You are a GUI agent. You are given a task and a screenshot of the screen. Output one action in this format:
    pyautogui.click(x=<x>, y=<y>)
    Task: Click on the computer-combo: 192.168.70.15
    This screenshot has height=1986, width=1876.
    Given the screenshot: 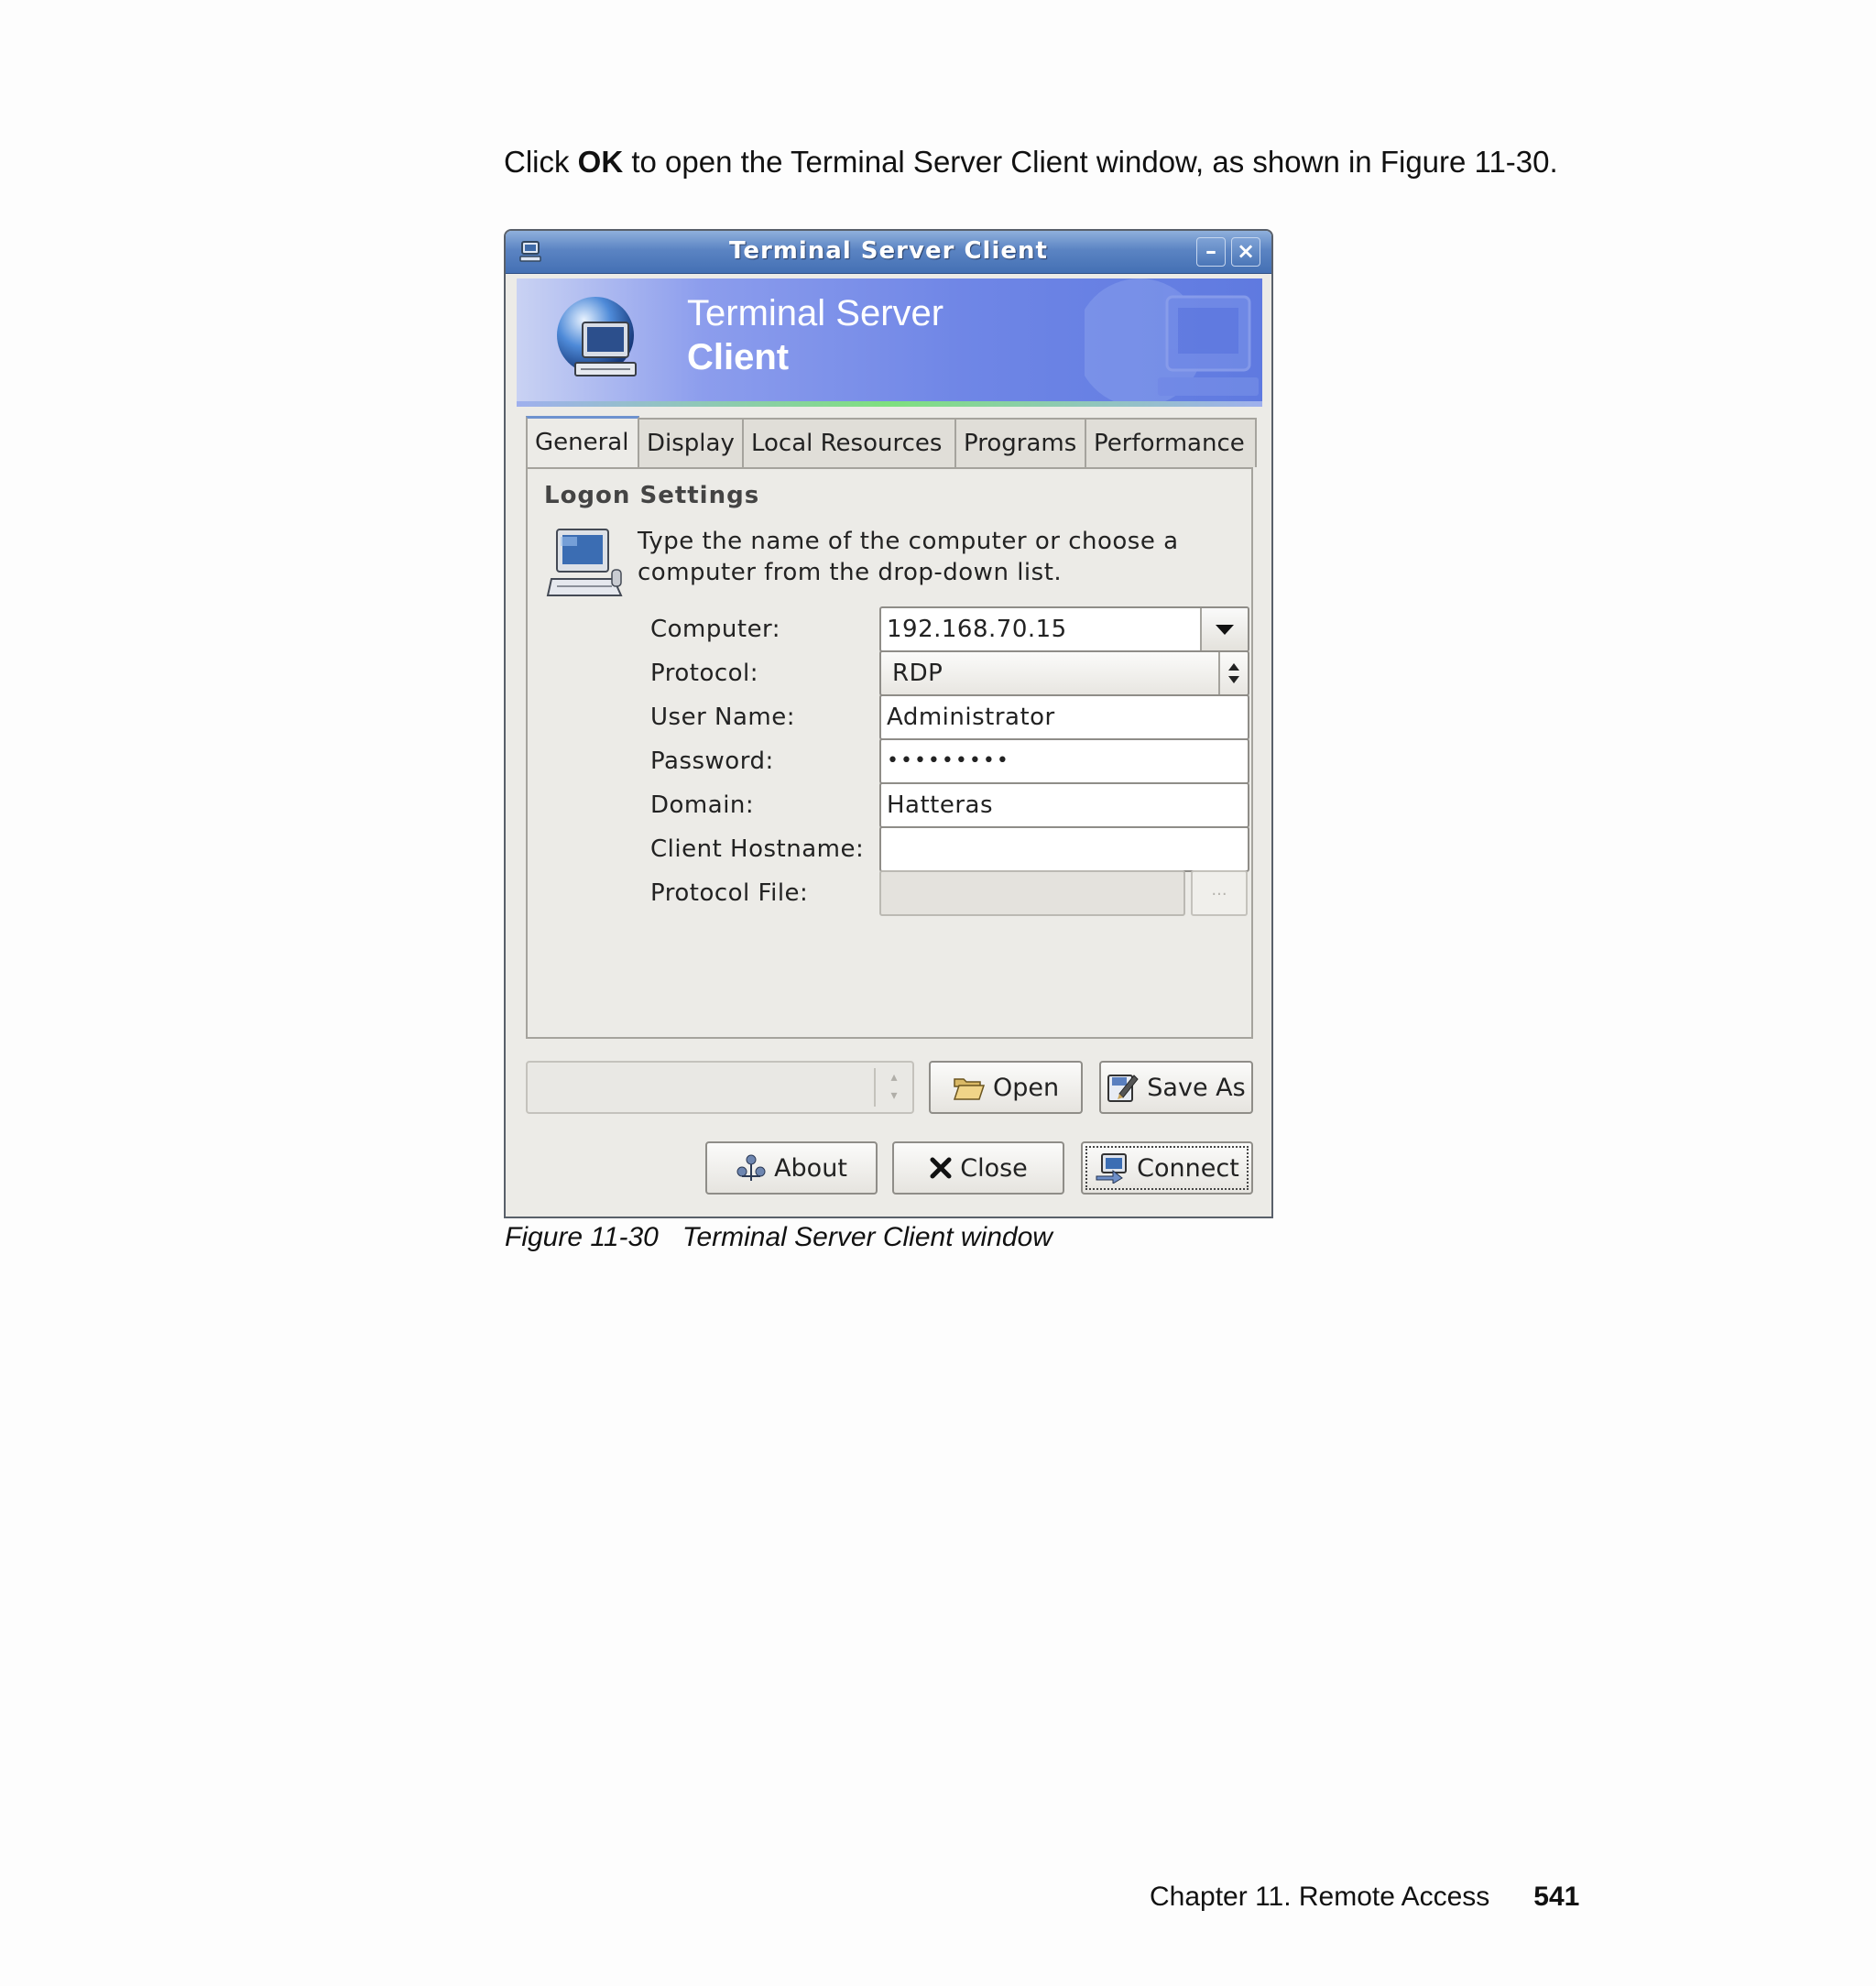 What is the action you would take?
    pyautogui.click(x=1064, y=629)
    